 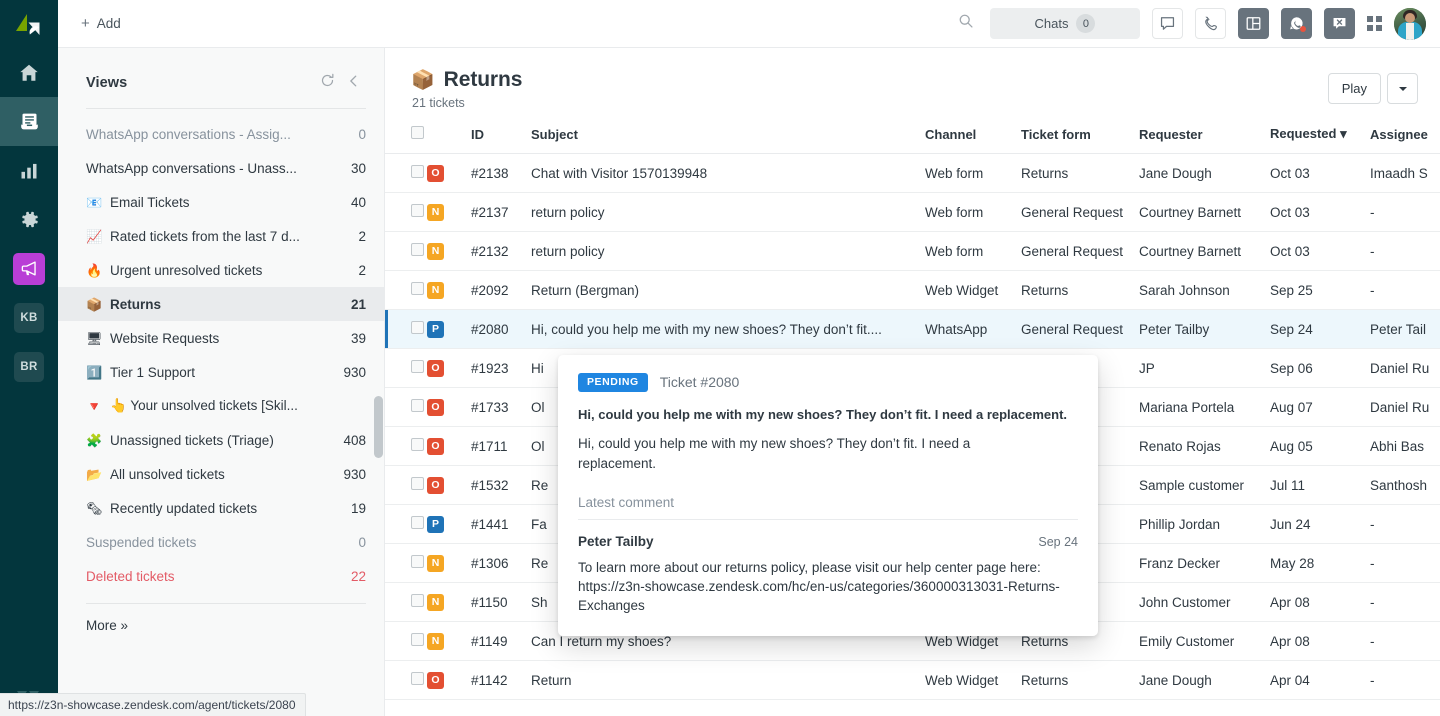 I want to click on sidebar-item-unassigned-triage: 🧩 Unassigned tickets (Triage) 408, so click(x=221, y=440).